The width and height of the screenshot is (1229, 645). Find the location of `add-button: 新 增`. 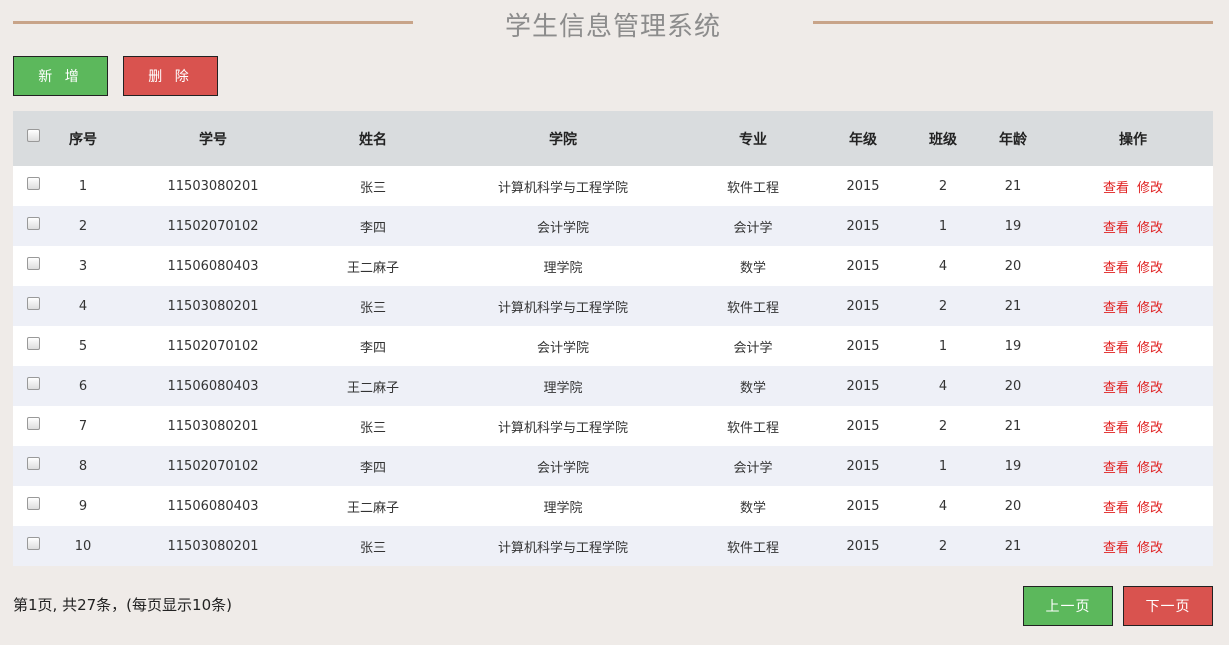

add-button: 新 增 is located at coordinates (60, 76).